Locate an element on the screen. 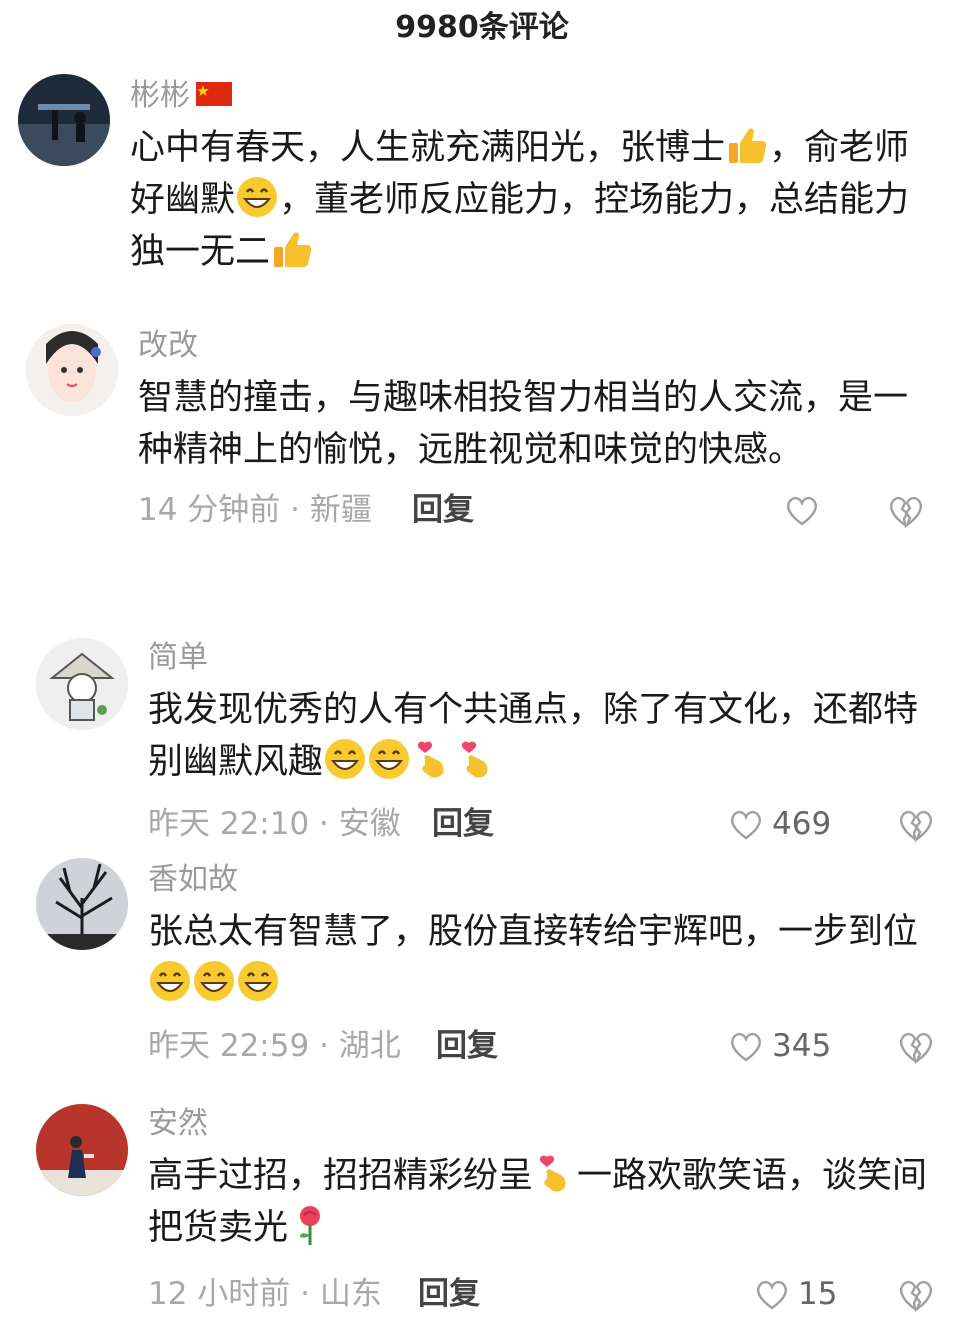 The image size is (964, 1328). username: 香如故 is located at coordinates (193, 880).